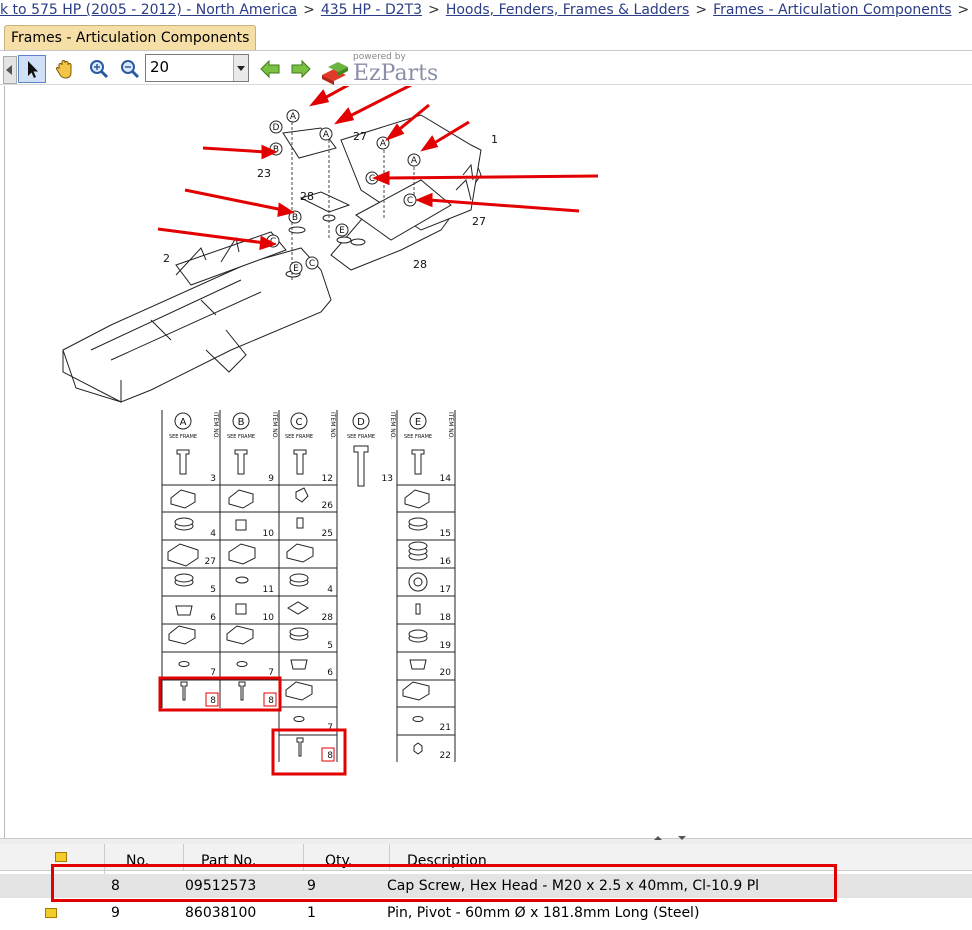 Image resolution: width=972 pixels, height=930 pixels. I want to click on logo-text: EzParts, so click(396, 73).